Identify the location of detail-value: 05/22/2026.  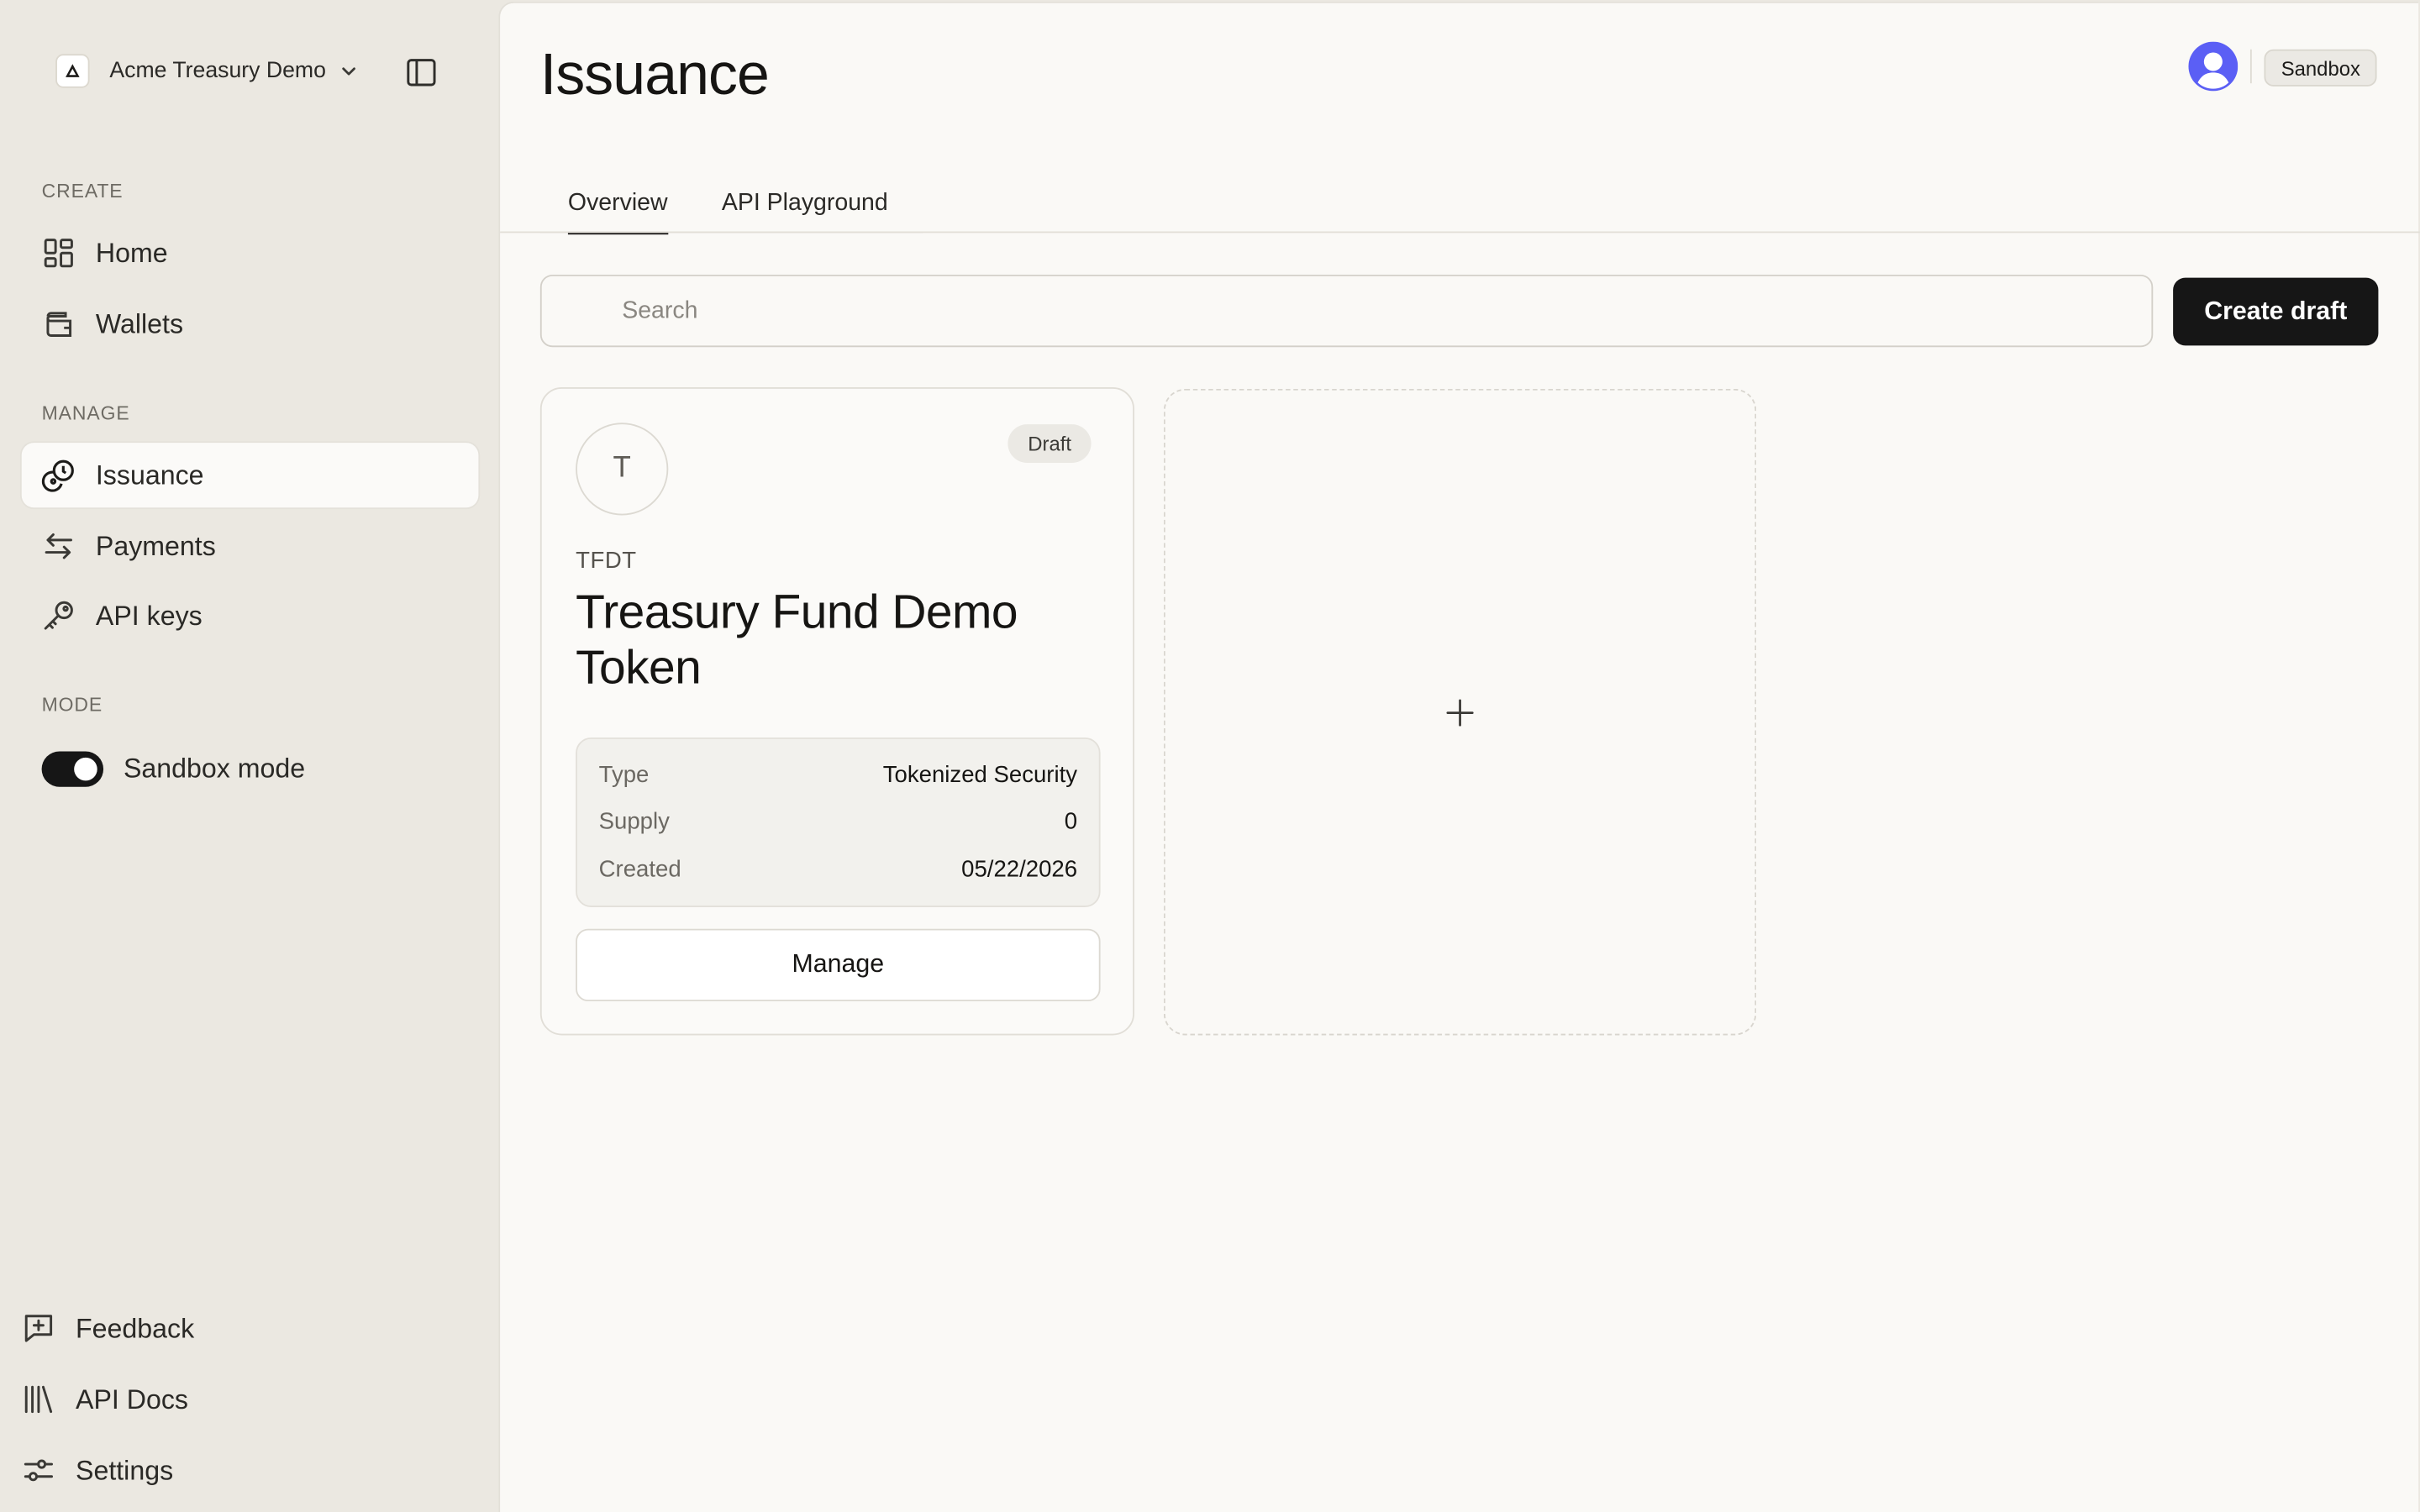
(1020, 869).